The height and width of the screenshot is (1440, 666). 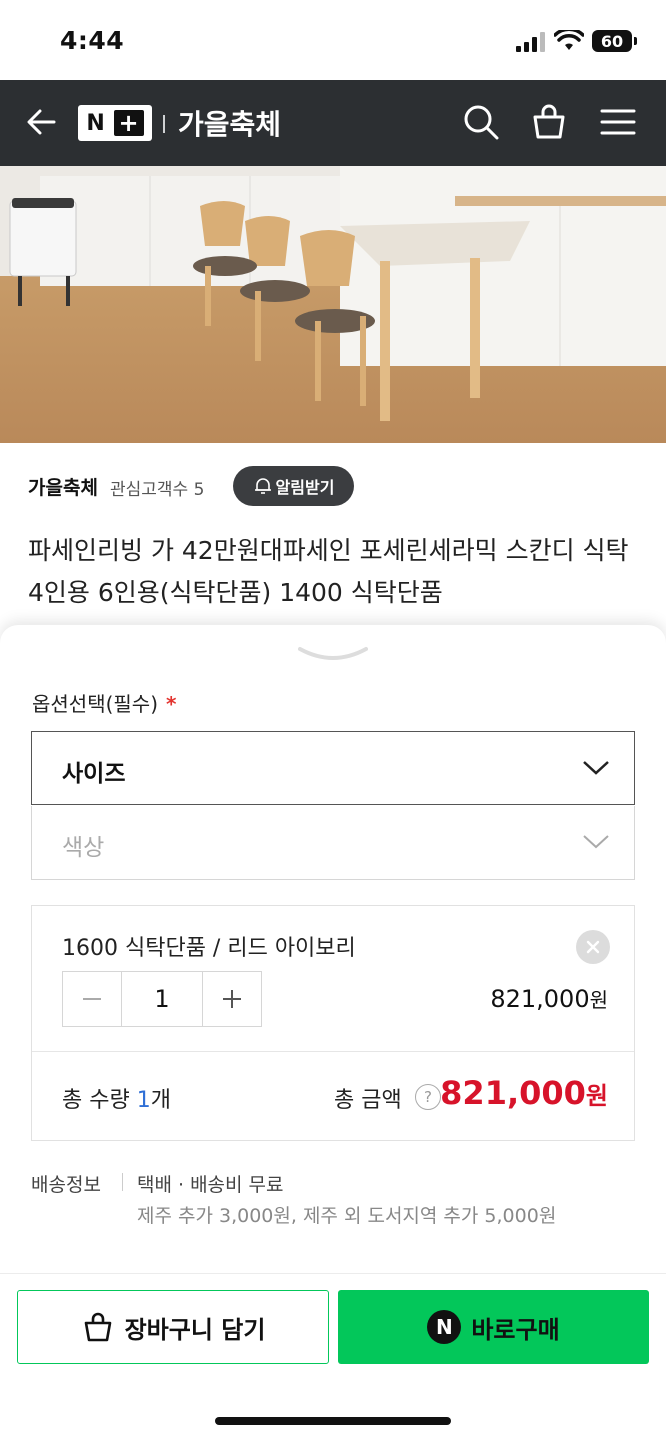 I want to click on buy-now-label: 바로구매, so click(x=515, y=1329).